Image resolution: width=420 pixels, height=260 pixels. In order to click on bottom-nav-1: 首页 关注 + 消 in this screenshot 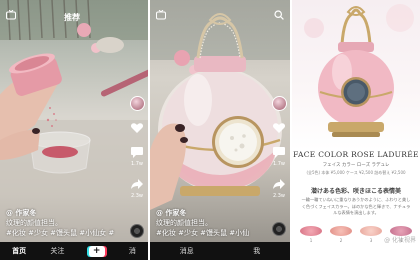, I will do `click(74, 251)`.